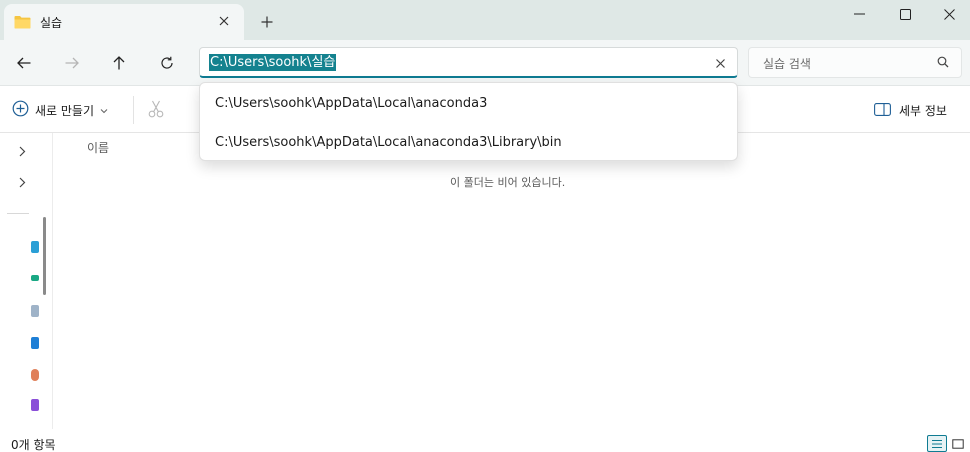 Image resolution: width=970 pixels, height=452 pixels. Describe the element at coordinates (35, 278) in the screenshot. I see `download-icon` at that location.